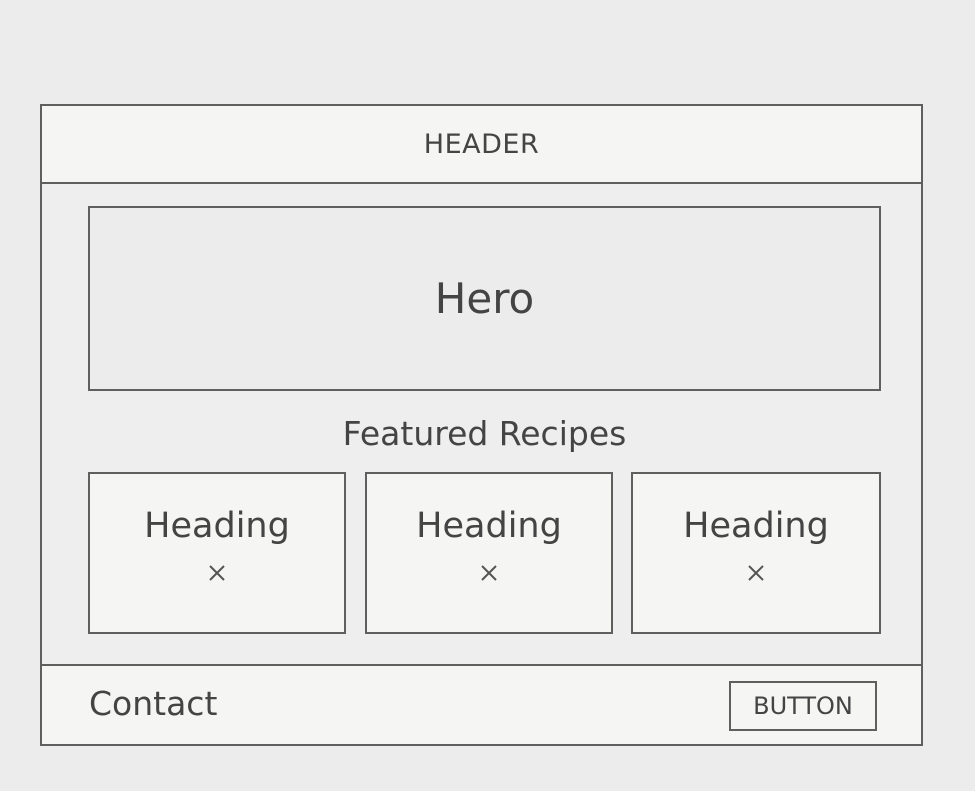  I want to click on footer-button: BUTTON, so click(803, 706).